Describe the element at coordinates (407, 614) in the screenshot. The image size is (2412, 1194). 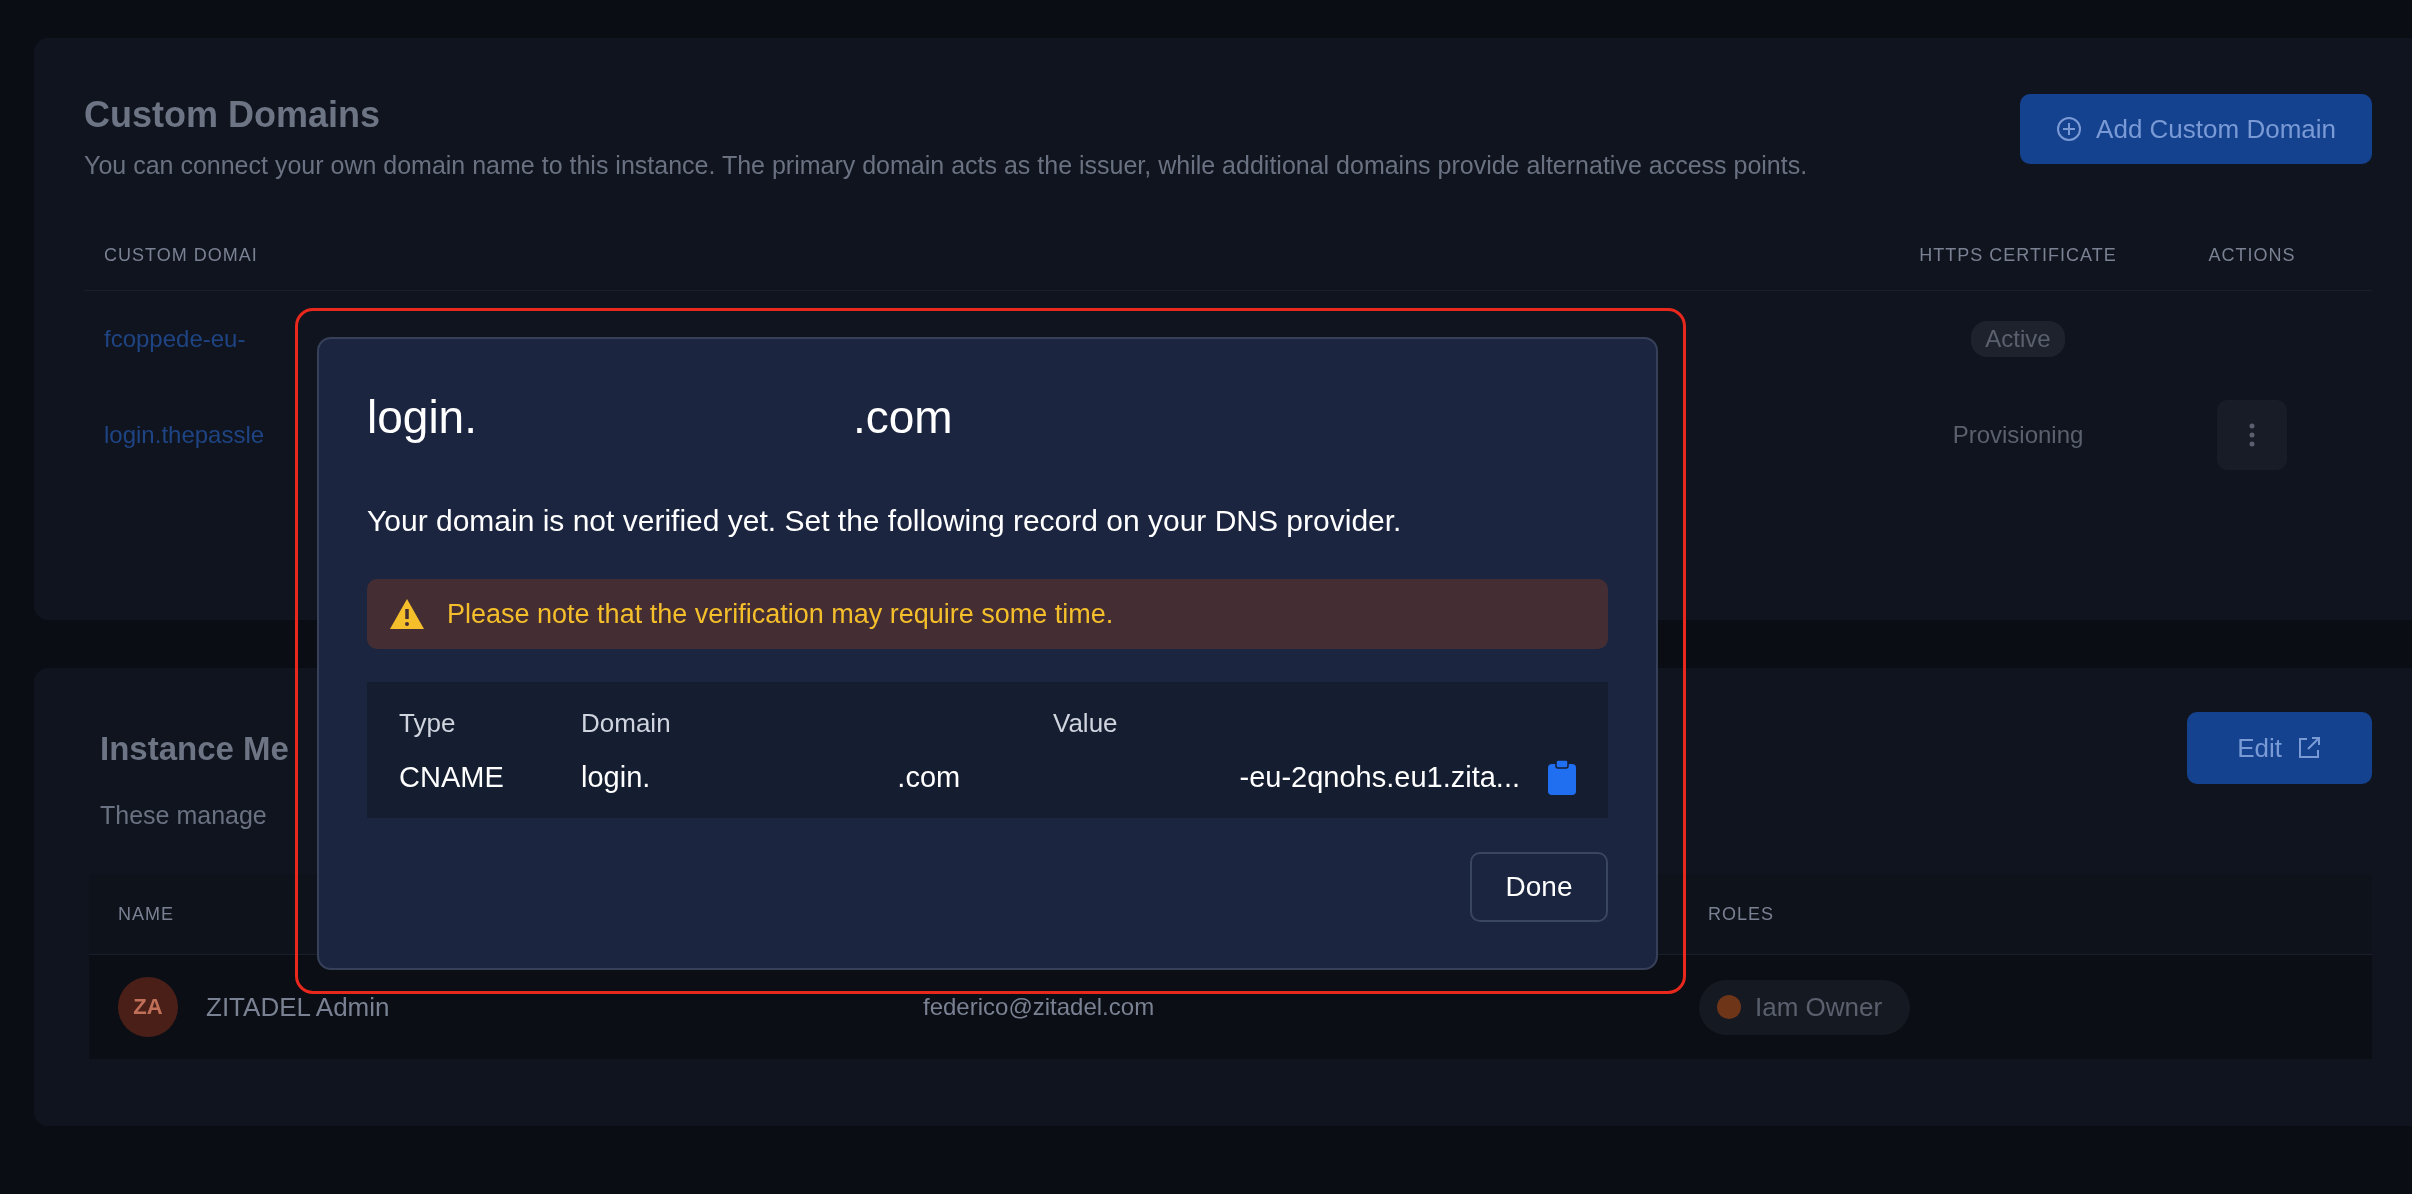
I see `warning-icon` at that location.